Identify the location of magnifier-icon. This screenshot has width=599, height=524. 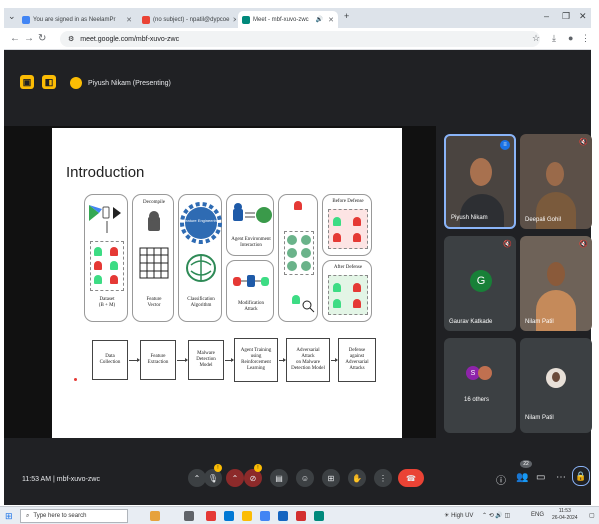
(308, 306).